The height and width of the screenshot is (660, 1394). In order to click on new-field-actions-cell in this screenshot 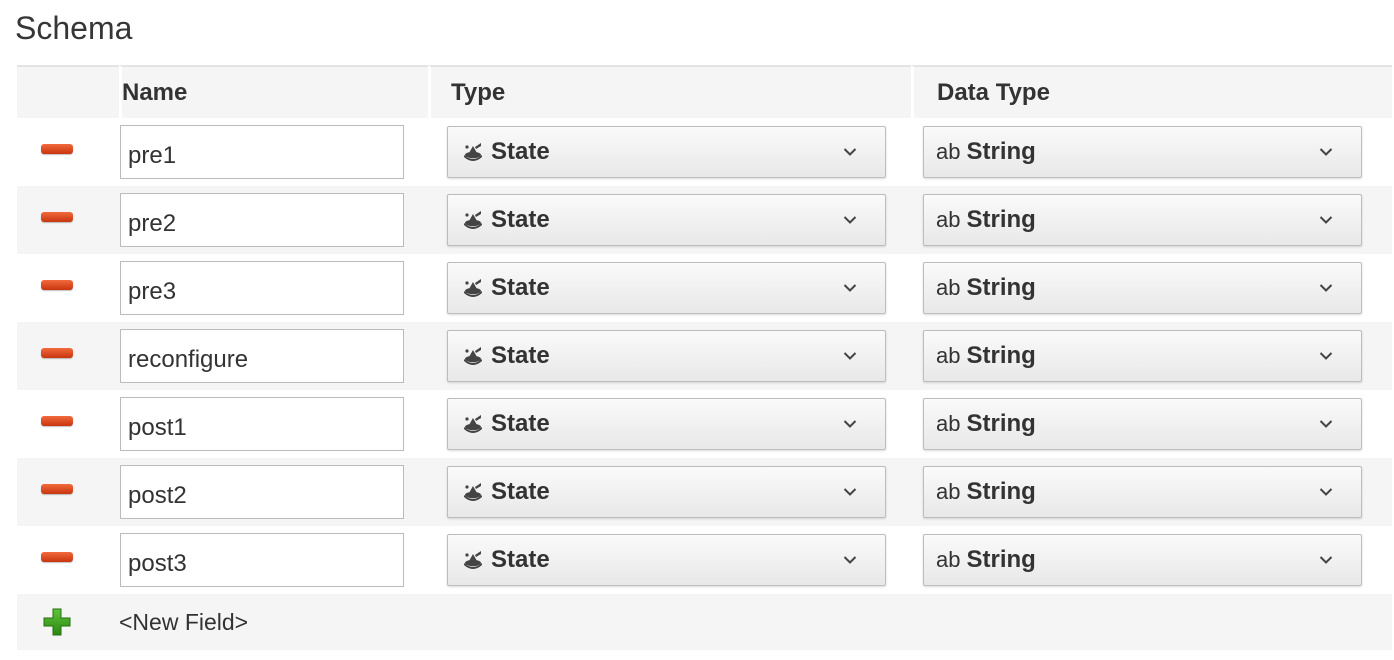, I will do `click(68, 622)`.